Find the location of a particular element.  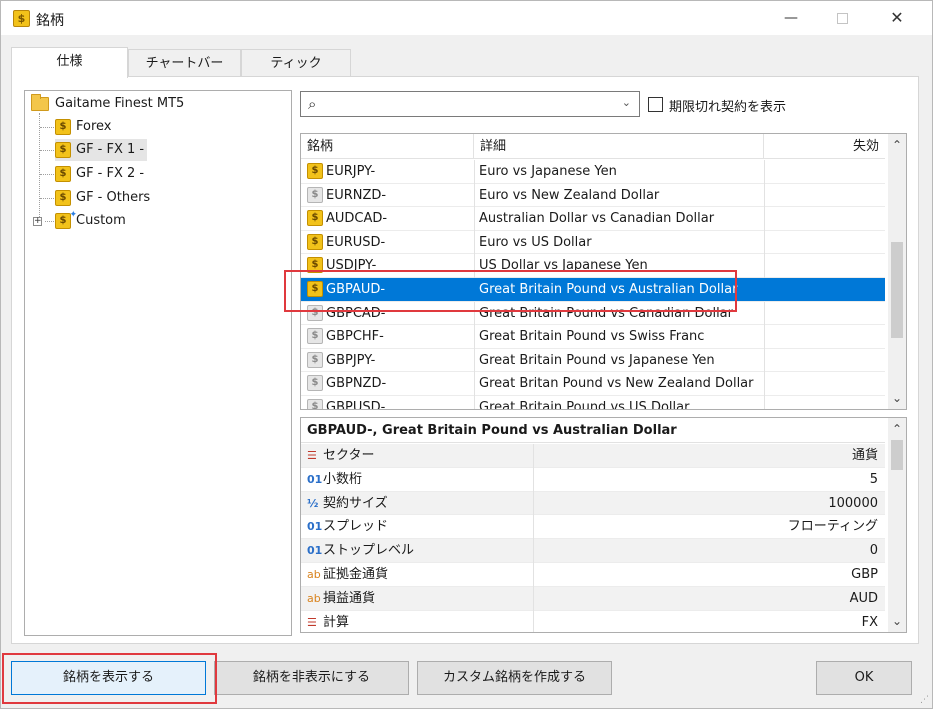

description-cell: Great Britain Pound vs Canadian Dollar is located at coordinates (606, 313).